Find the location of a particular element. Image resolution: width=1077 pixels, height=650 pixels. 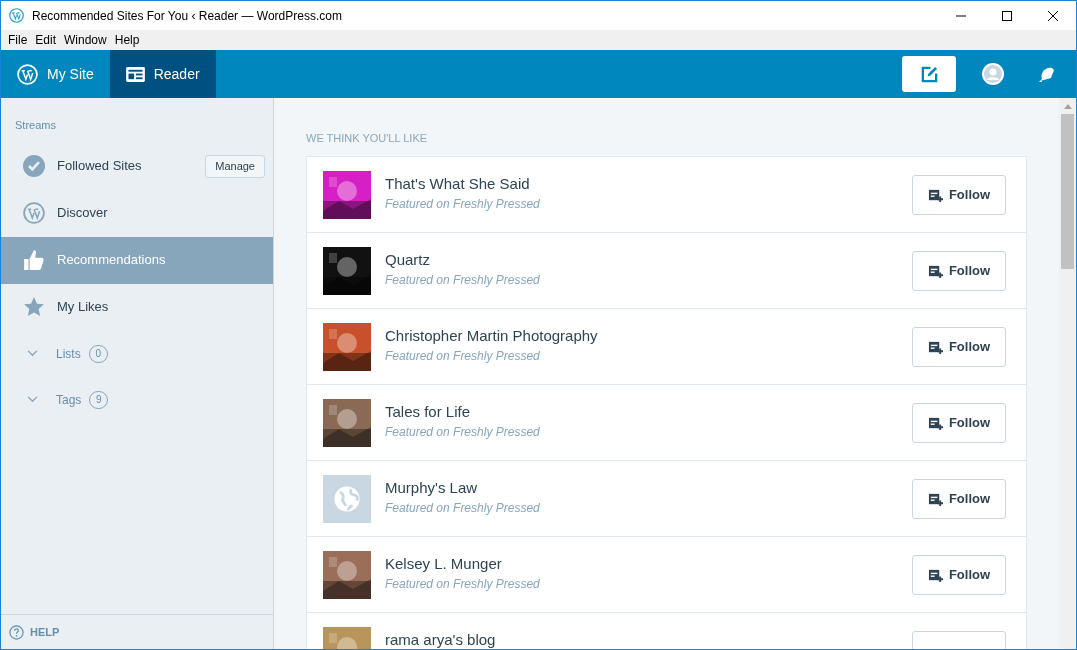

site-name: Christopher Martin Photography is located at coordinates (491, 336).